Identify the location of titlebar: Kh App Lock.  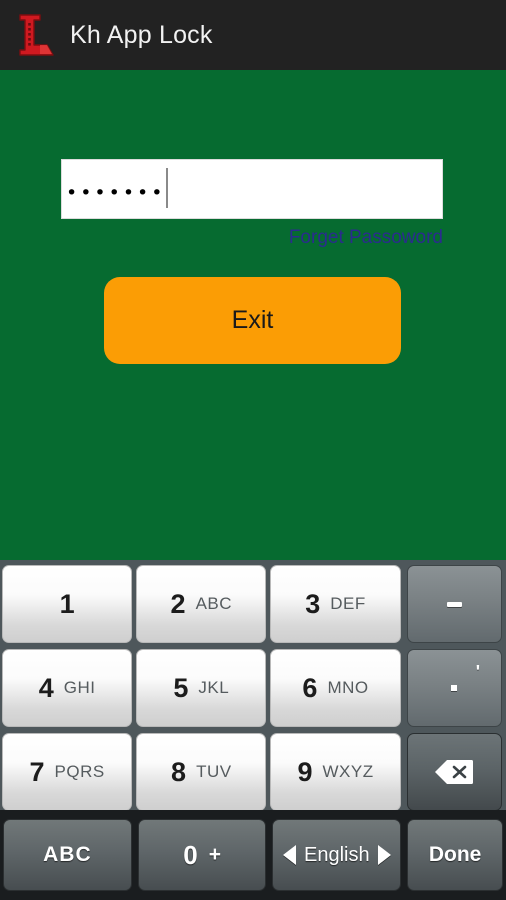
(253, 35).